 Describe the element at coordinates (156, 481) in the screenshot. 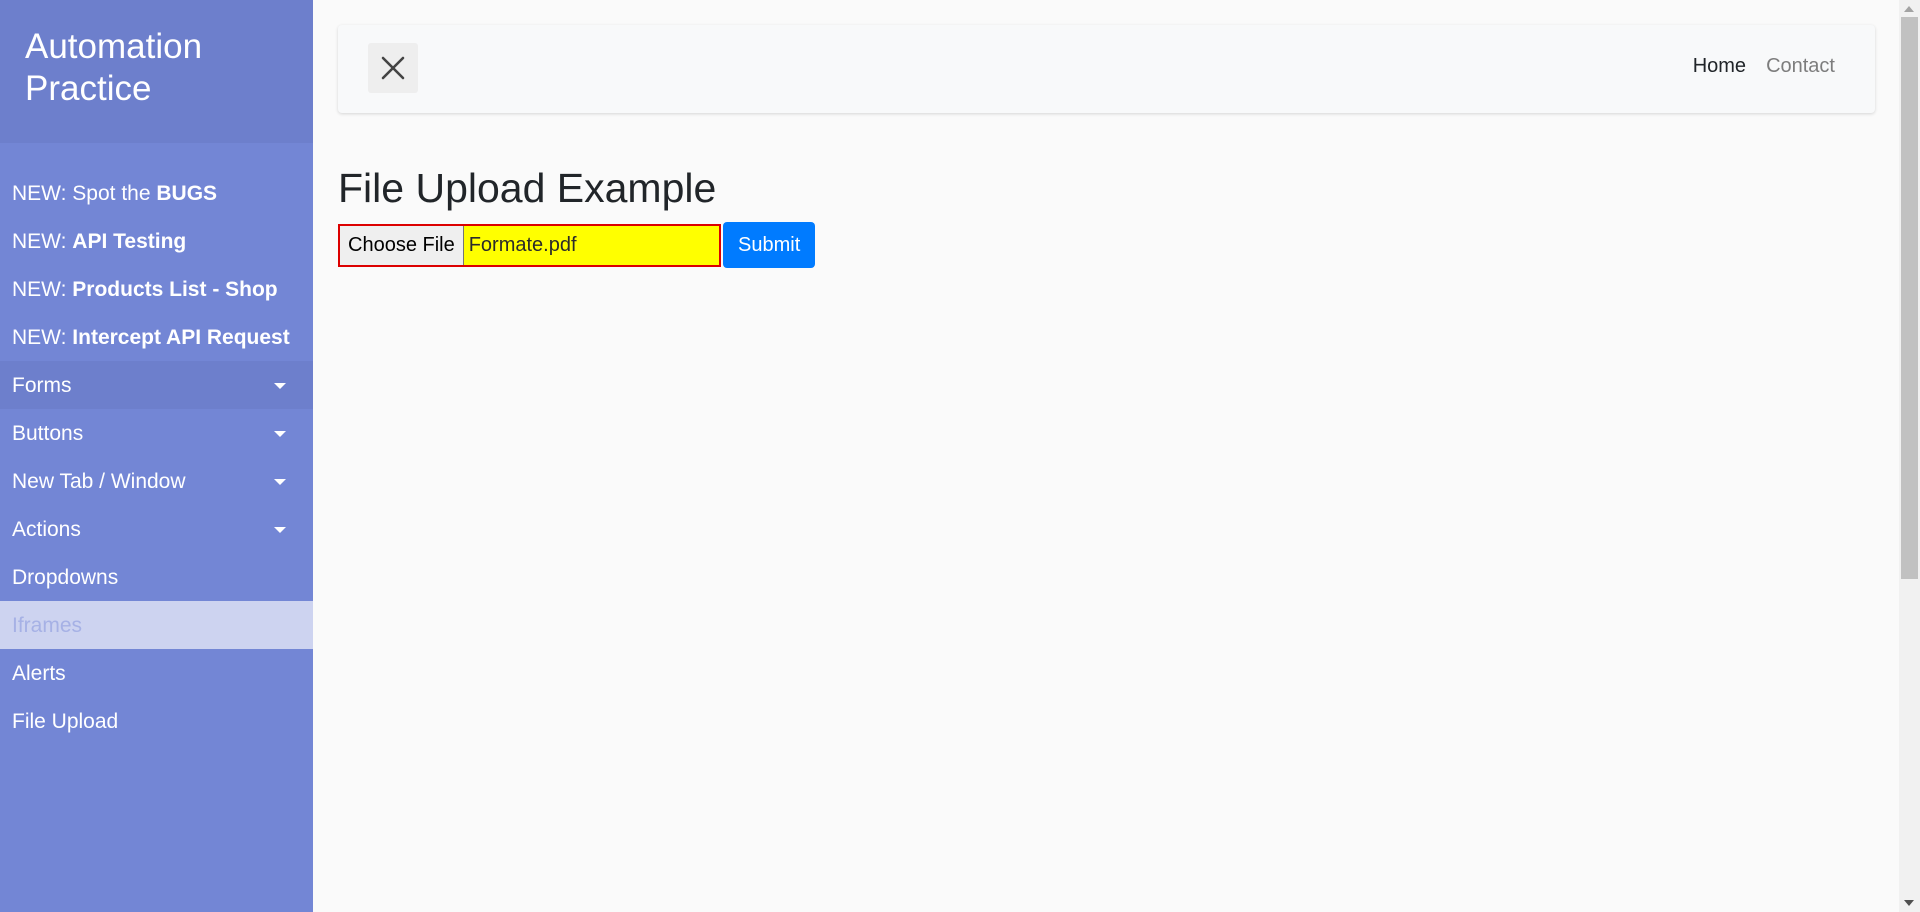

I see `sidebar-item-new-tab-window: New Tab / Window` at that location.